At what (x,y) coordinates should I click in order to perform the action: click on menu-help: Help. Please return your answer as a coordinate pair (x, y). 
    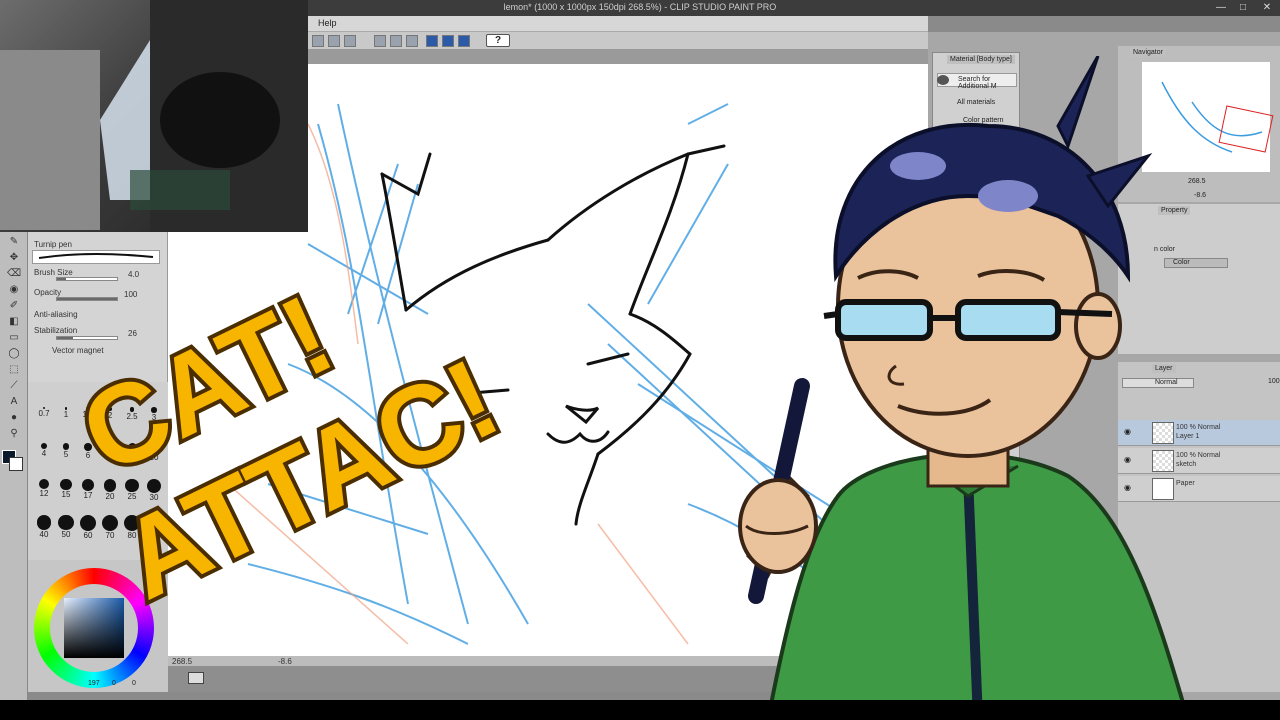
    Looking at the image, I should click on (327, 23).